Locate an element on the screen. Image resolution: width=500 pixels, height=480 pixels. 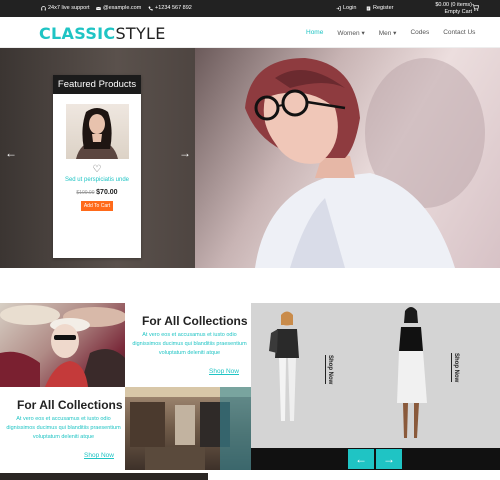
main-nav: Home Women ▾ Men ▾ Codes Contact Us is located at coordinates (390, 33).